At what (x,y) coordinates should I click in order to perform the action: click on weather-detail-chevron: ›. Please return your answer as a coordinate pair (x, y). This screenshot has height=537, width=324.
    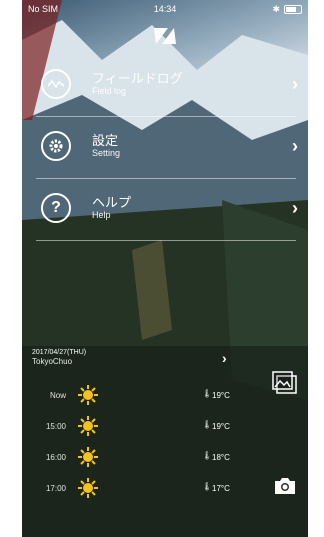
    Looking at the image, I should click on (224, 358).